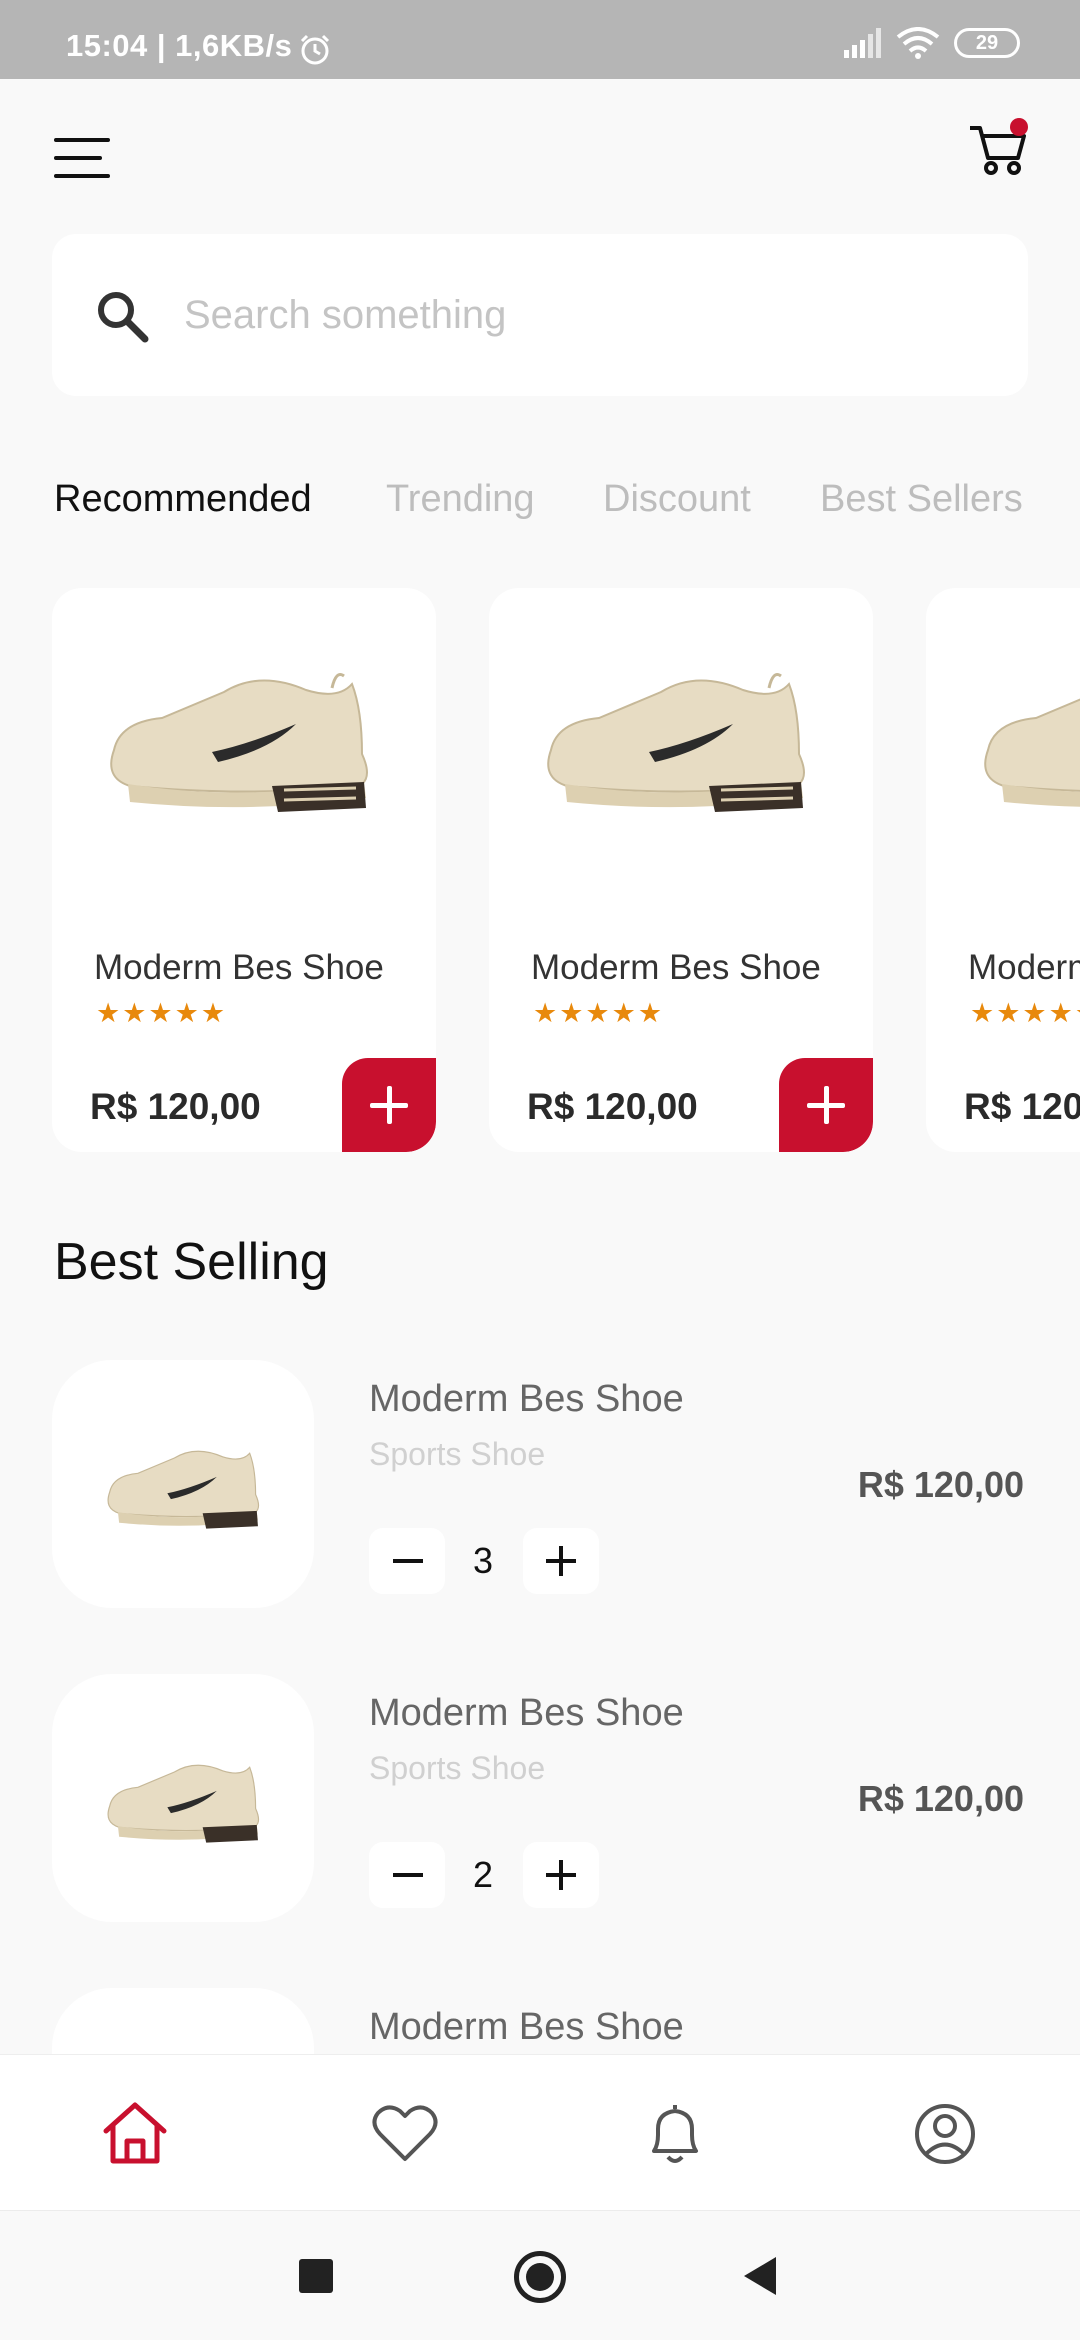 Image resolution: width=1080 pixels, height=2340 pixels. What do you see at coordinates (135, 2134) in the screenshot?
I see `home-icon` at bounding box center [135, 2134].